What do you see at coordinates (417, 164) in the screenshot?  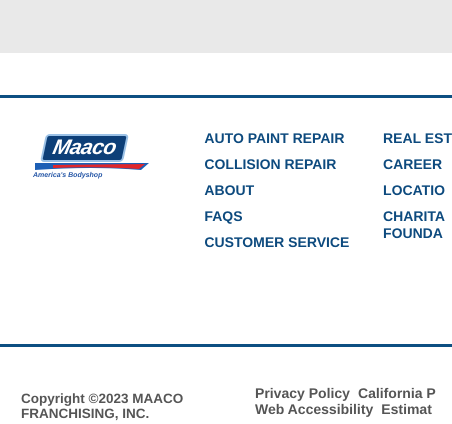 I see `footer-link: CAREER` at bounding box center [417, 164].